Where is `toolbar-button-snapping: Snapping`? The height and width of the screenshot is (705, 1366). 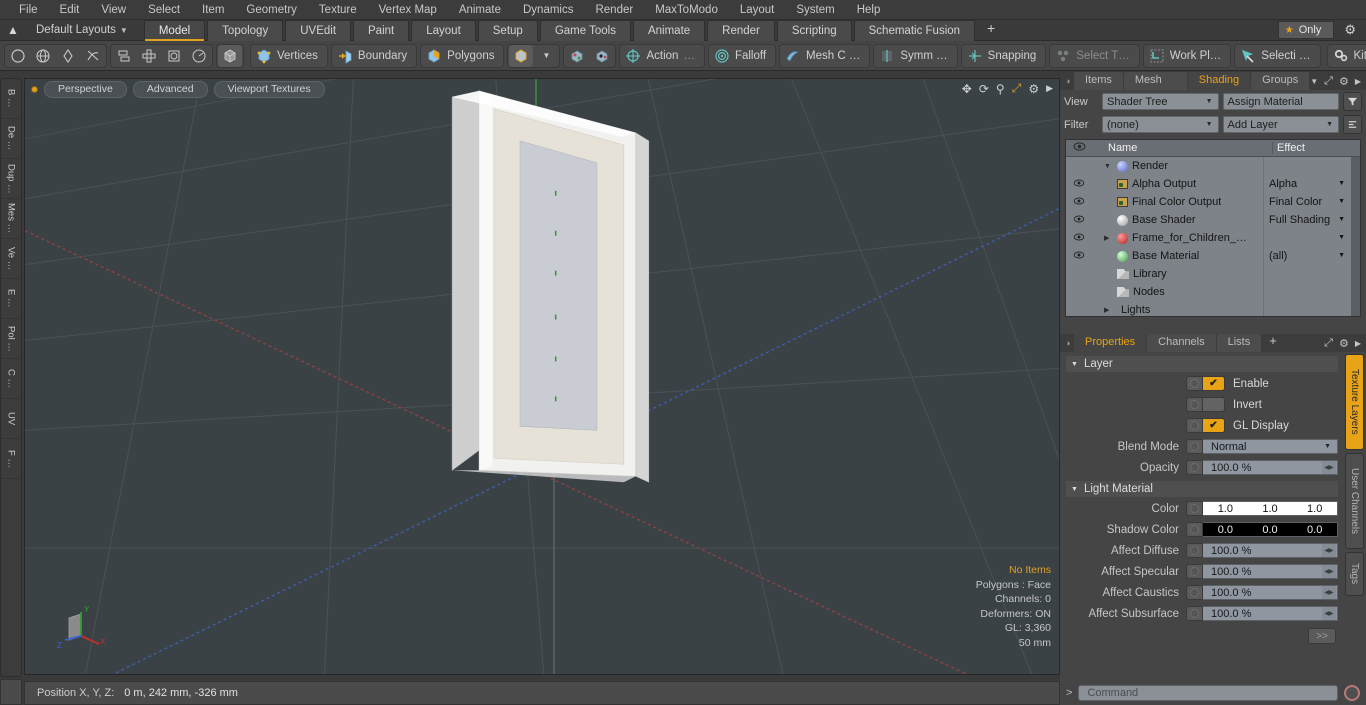 toolbar-button-snapping: Snapping is located at coordinates (1003, 55).